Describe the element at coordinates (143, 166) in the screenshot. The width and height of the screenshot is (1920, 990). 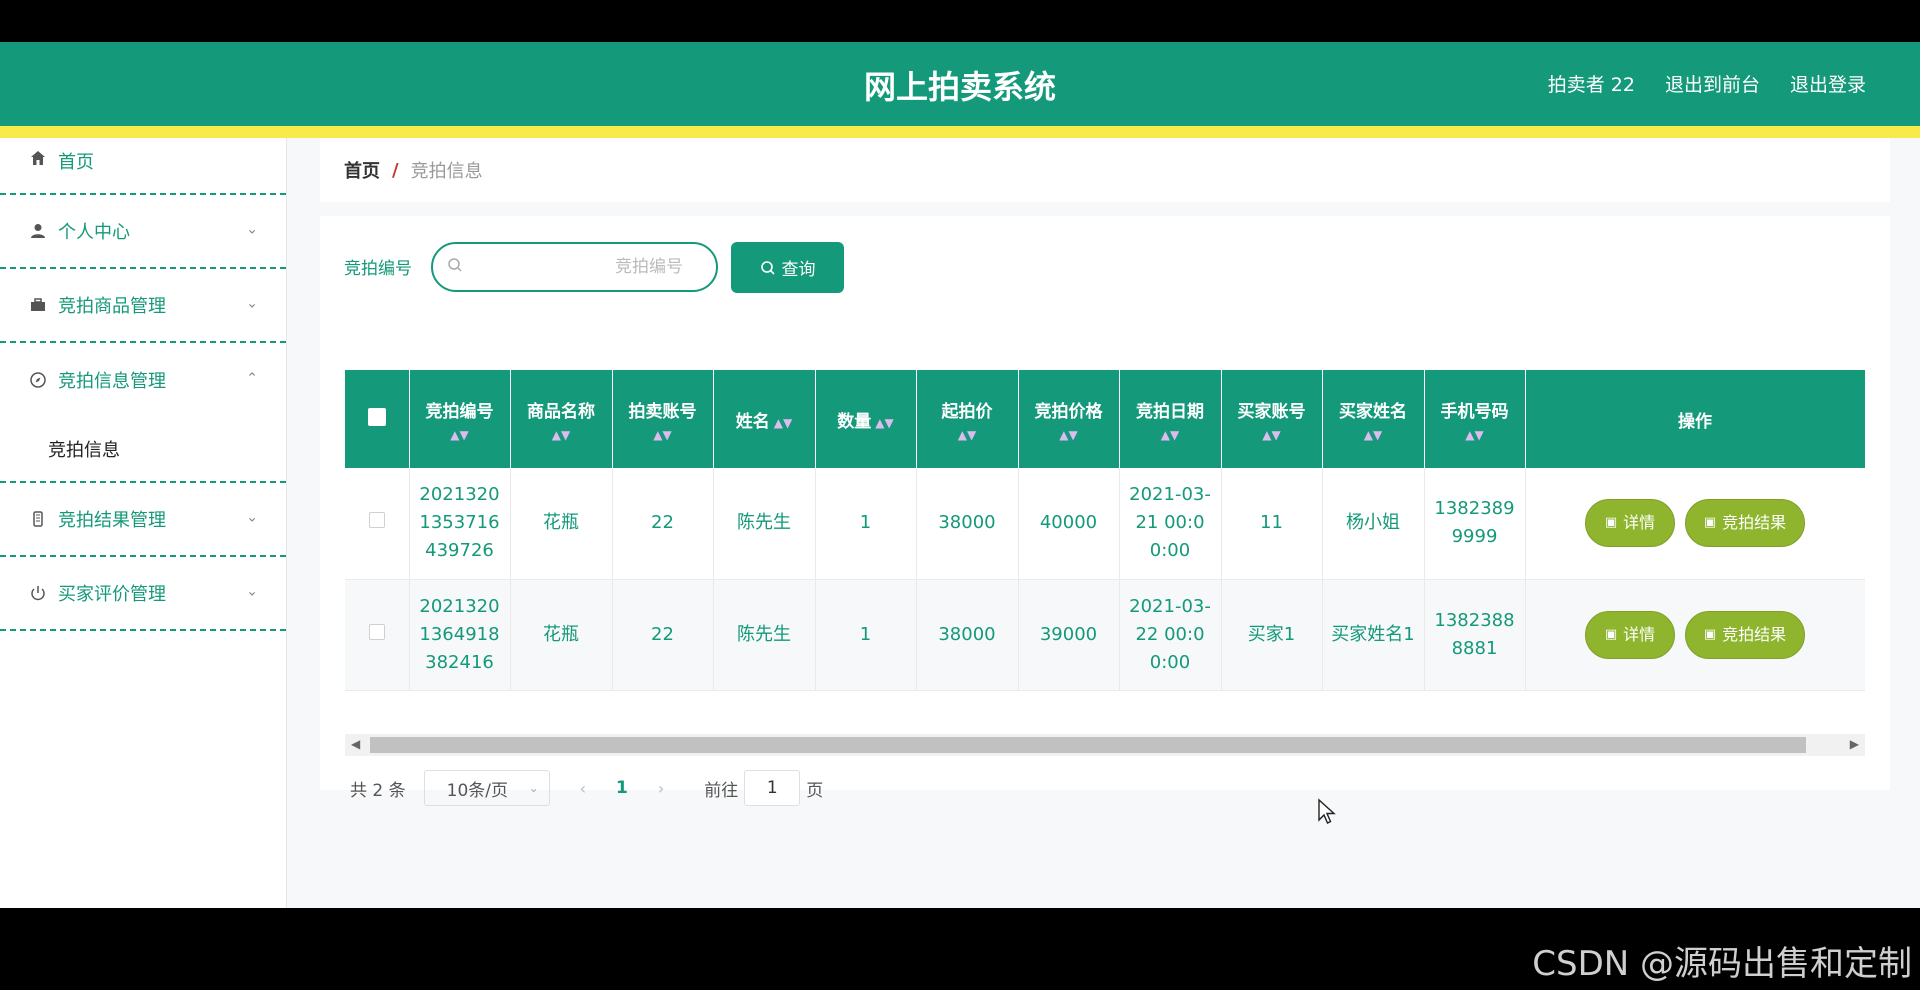
I see `sidebar-item-home: 首页` at that location.